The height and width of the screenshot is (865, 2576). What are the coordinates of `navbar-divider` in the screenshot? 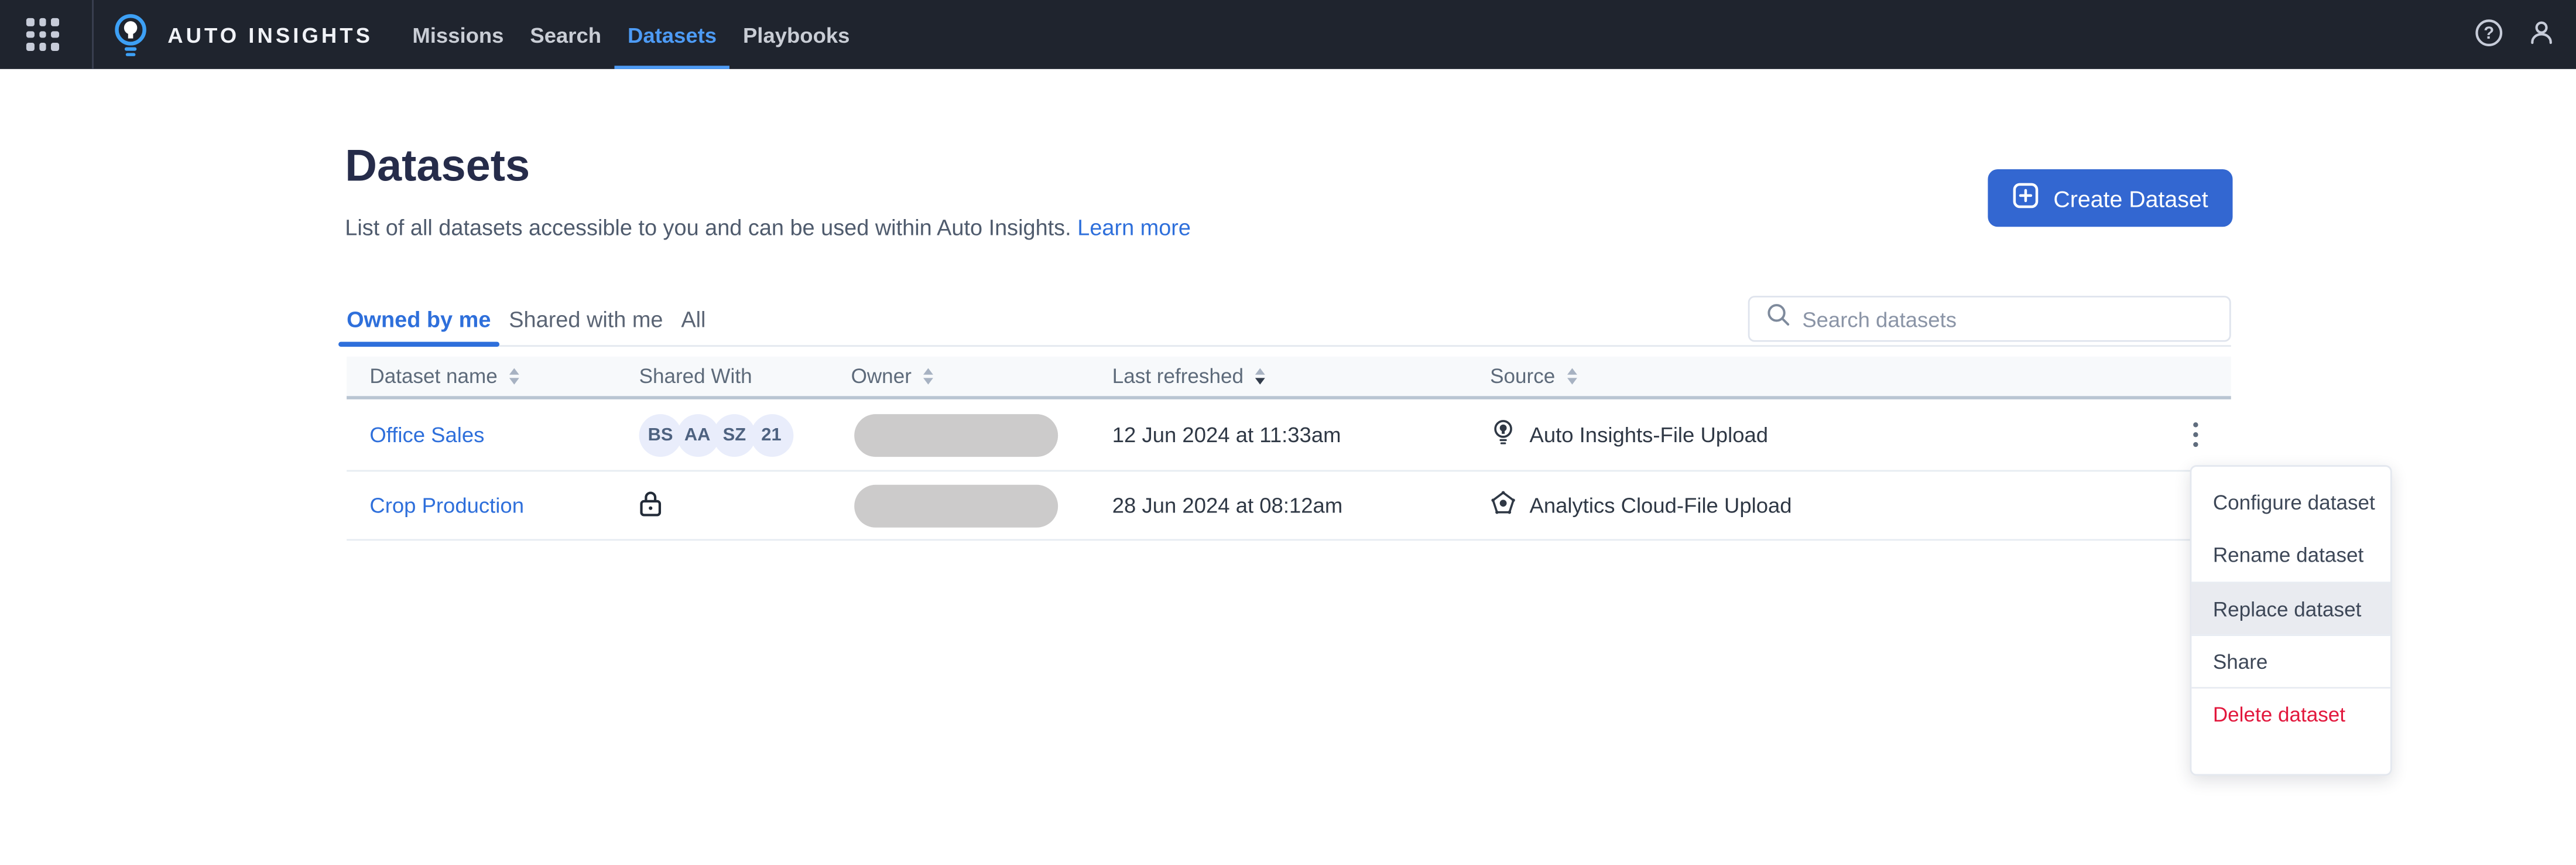 It's located at (93, 34).